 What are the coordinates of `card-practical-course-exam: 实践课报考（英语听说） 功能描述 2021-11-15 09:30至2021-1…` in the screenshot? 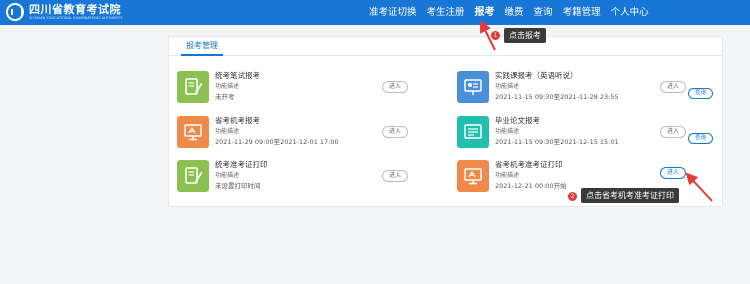 It's located at (557, 89).